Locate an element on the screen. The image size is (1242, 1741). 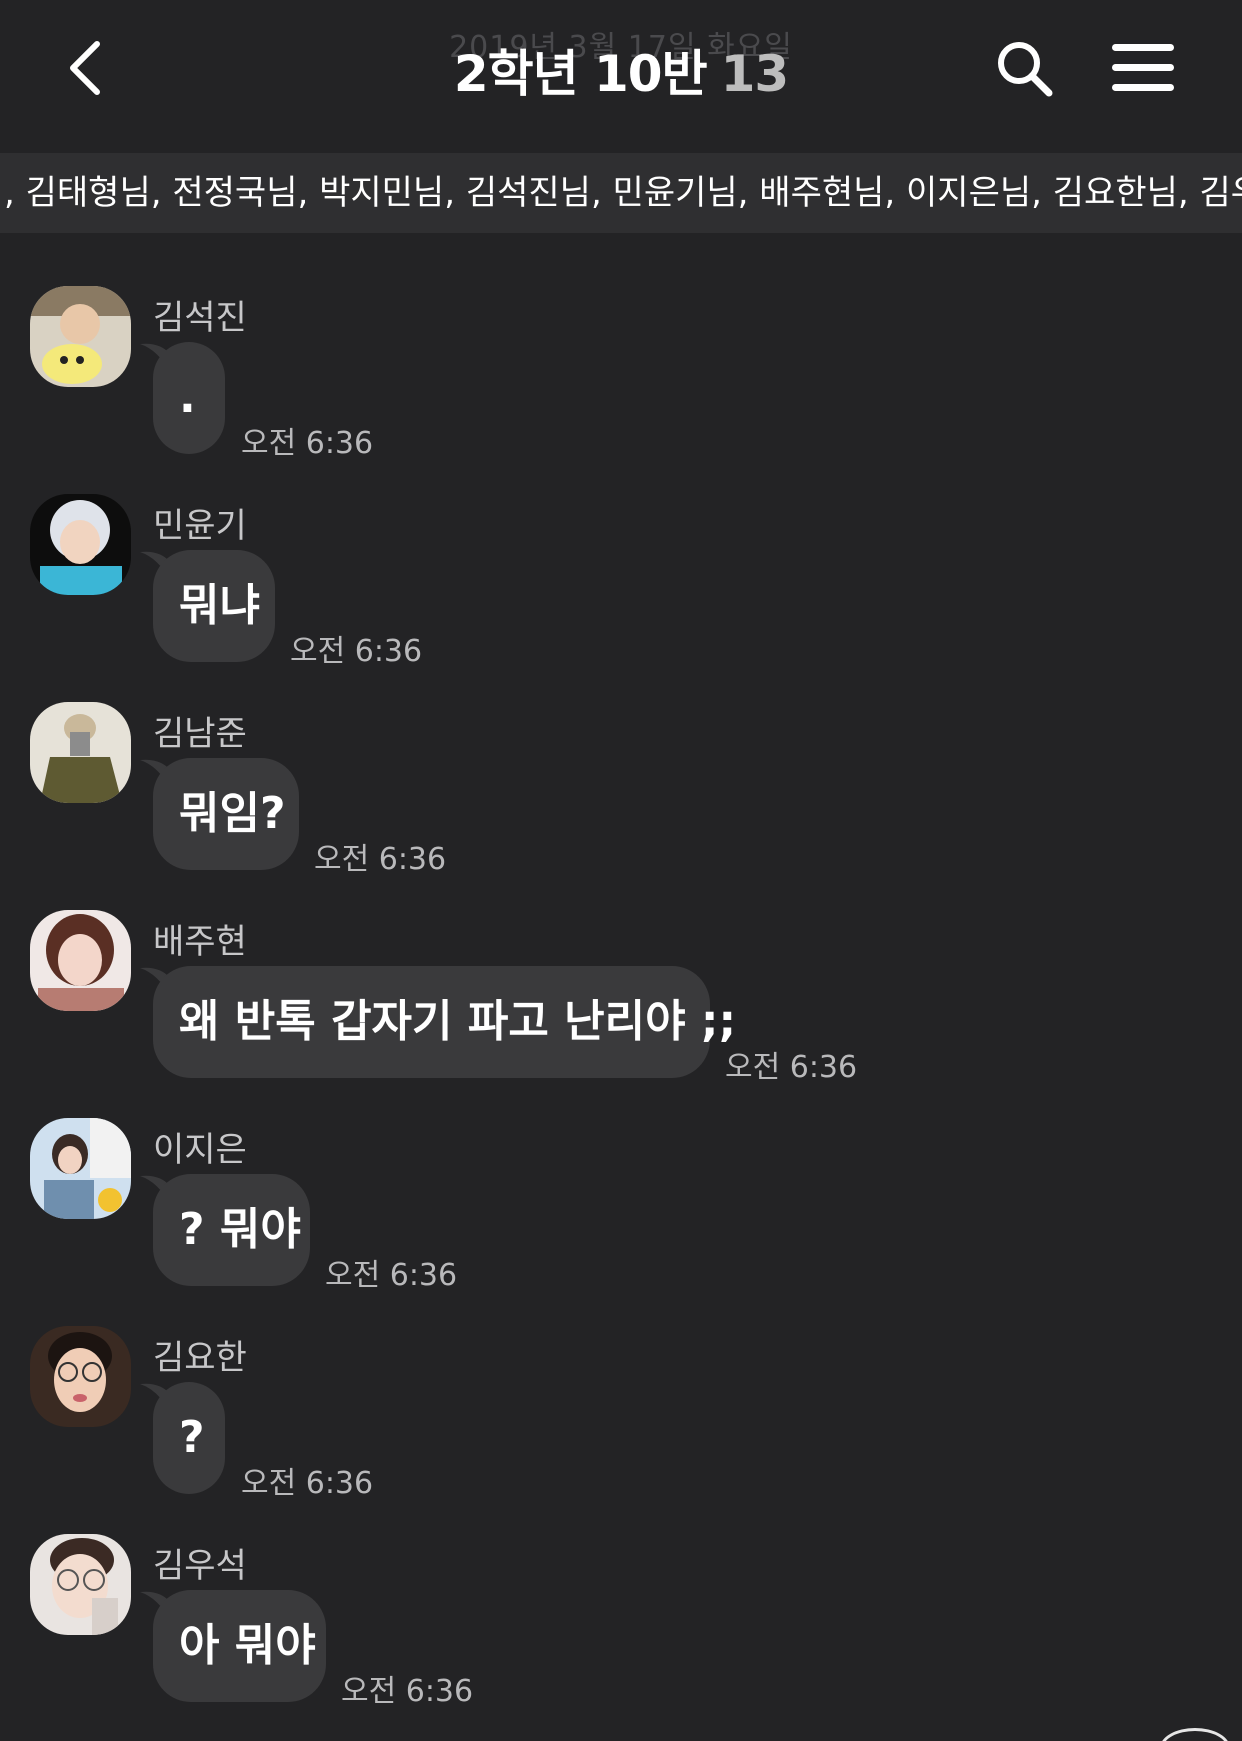
message-row: 김석진 . 오전 6:36 is located at coordinates (621, 376).